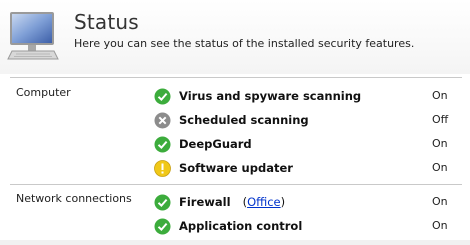  Describe the element at coordinates (283, 202) in the screenshot. I see `paren-close: )` at that location.